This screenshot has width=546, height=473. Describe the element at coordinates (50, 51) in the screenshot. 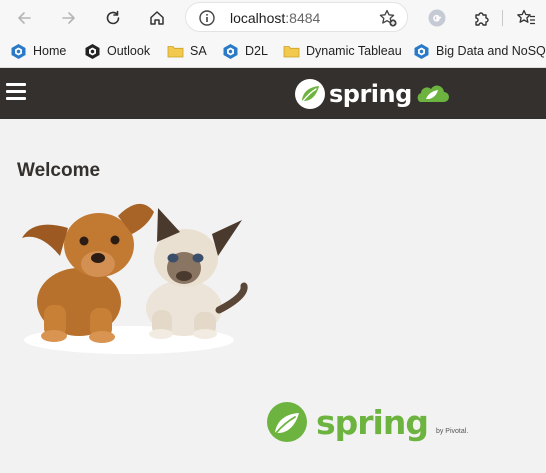

I see `bookmark-label: Home` at that location.